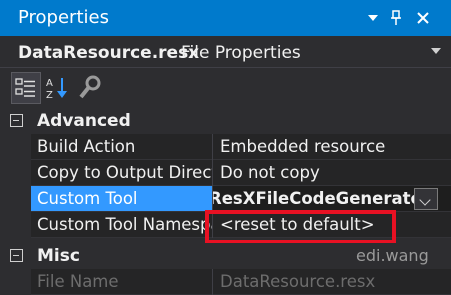 This screenshot has width=451, height=295. What do you see at coordinates (26, 88) in the screenshot?
I see `categorized-icon` at bounding box center [26, 88].